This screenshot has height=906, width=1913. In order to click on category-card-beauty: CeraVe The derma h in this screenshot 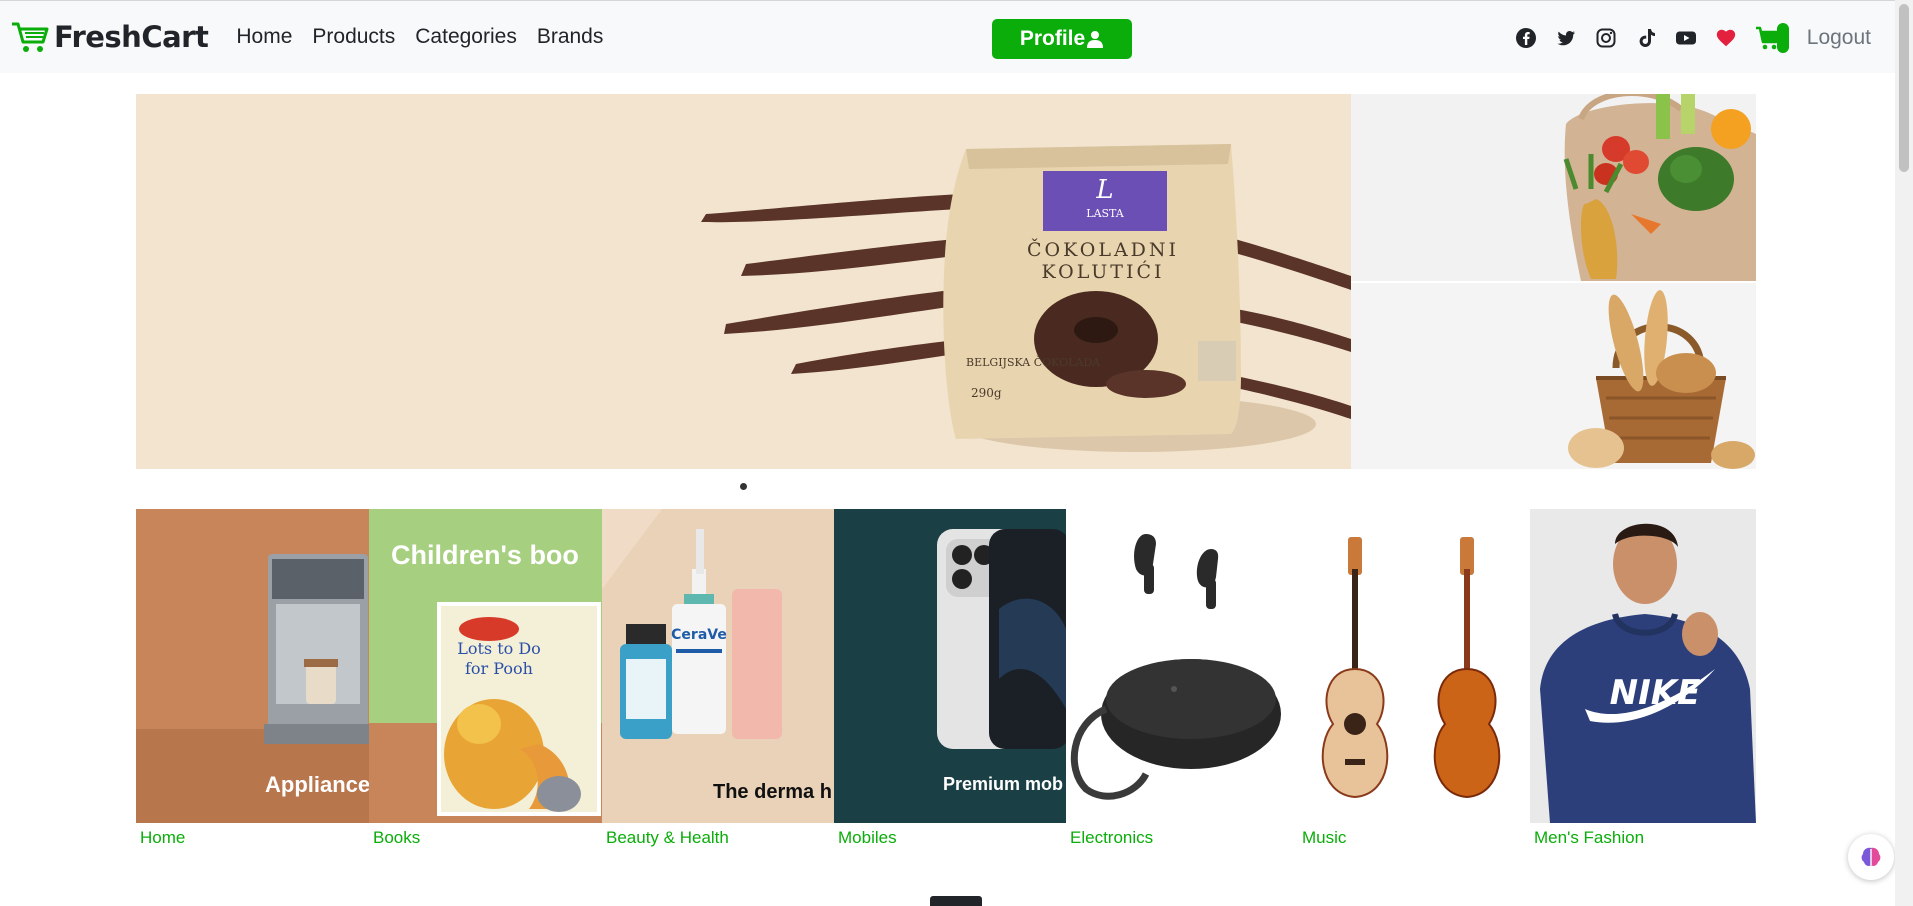, I will do `click(718, 666)`.